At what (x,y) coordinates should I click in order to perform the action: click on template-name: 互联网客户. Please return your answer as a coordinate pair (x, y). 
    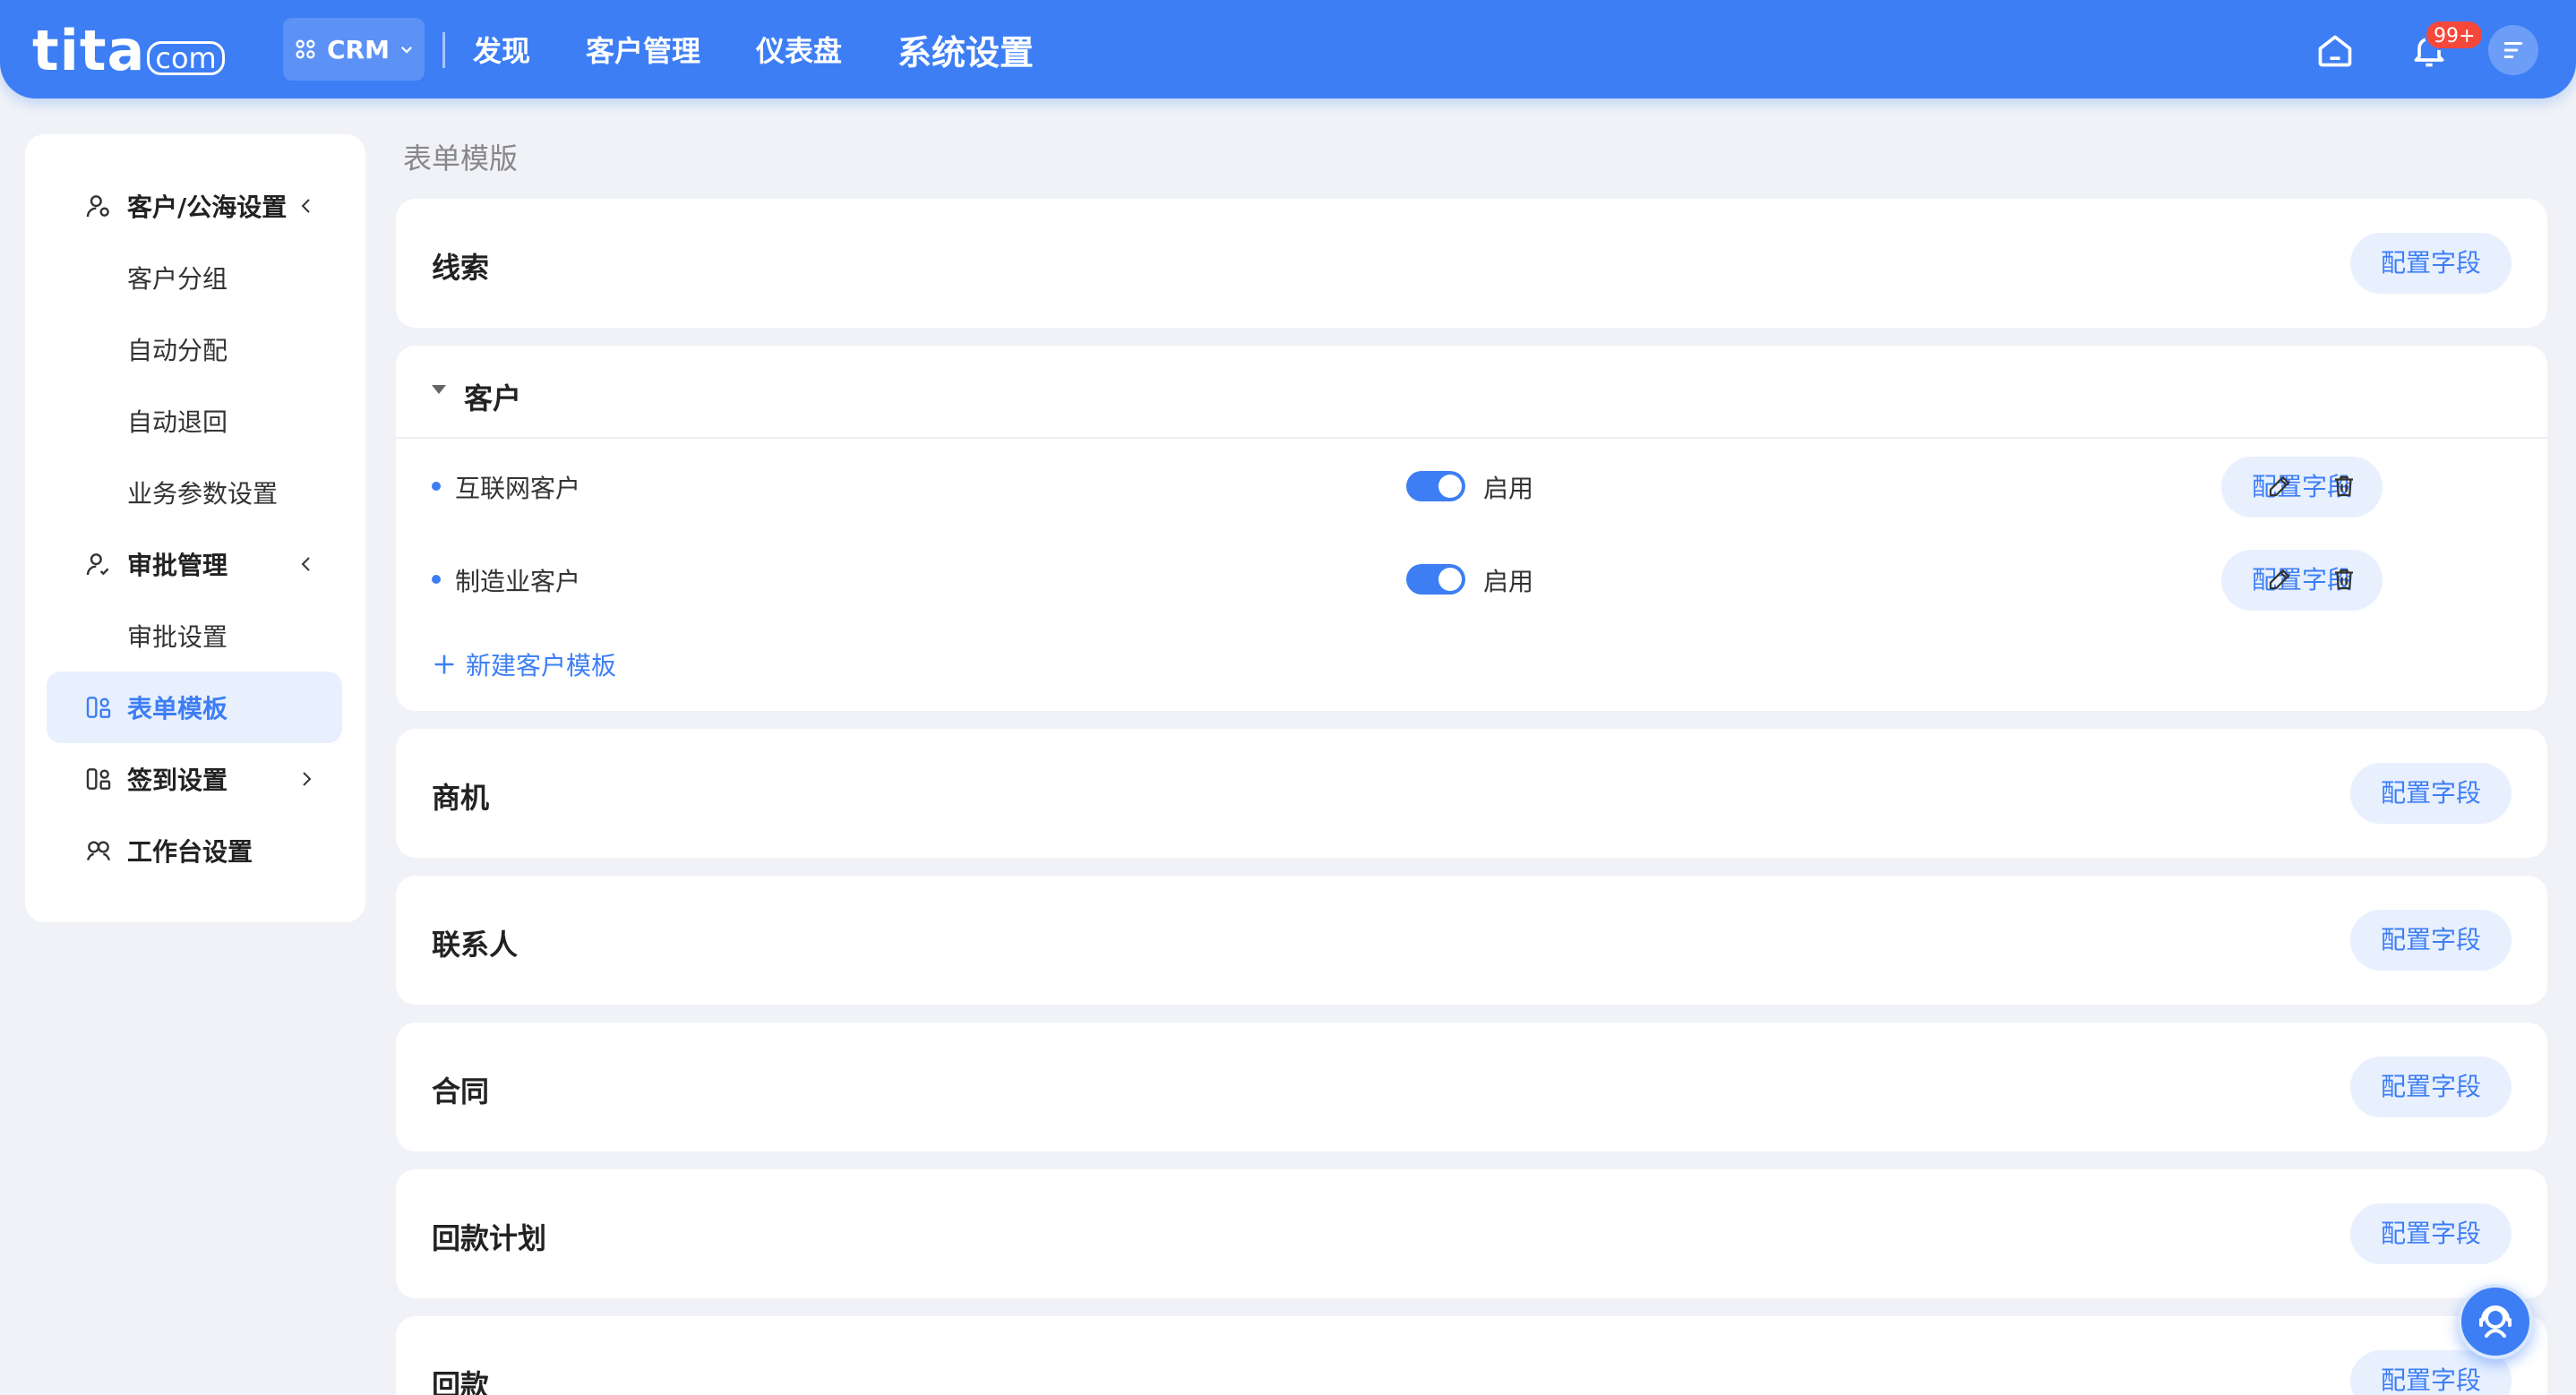
    Looking at the image, I should click on (518, 488).